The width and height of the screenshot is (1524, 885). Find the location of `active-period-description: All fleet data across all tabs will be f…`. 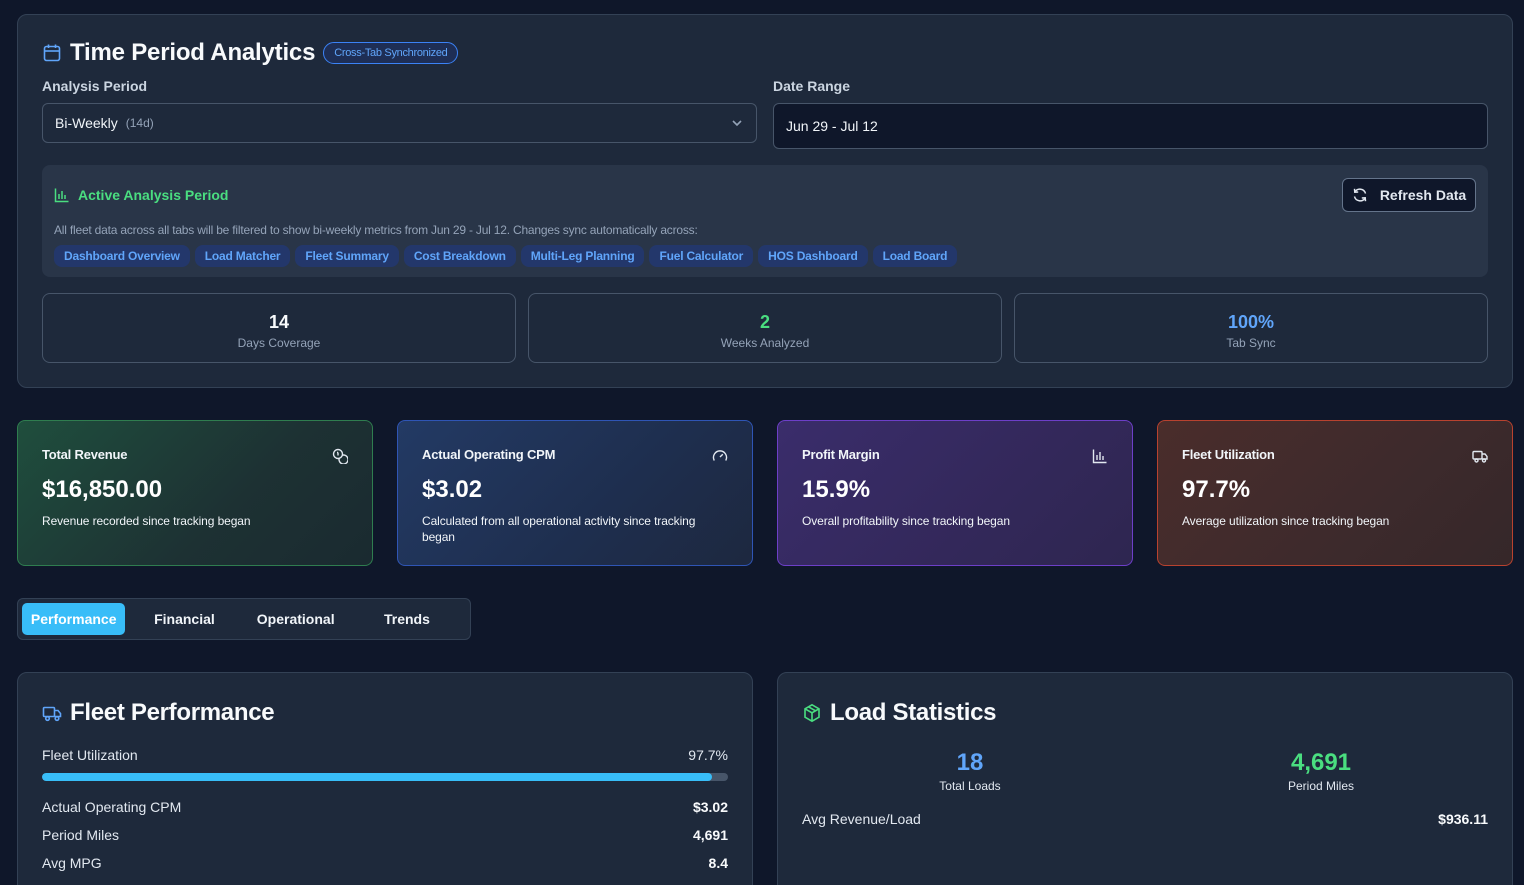

active-period-description: All fleet data across all tabs will be f… is located at coordinates (376, 230).